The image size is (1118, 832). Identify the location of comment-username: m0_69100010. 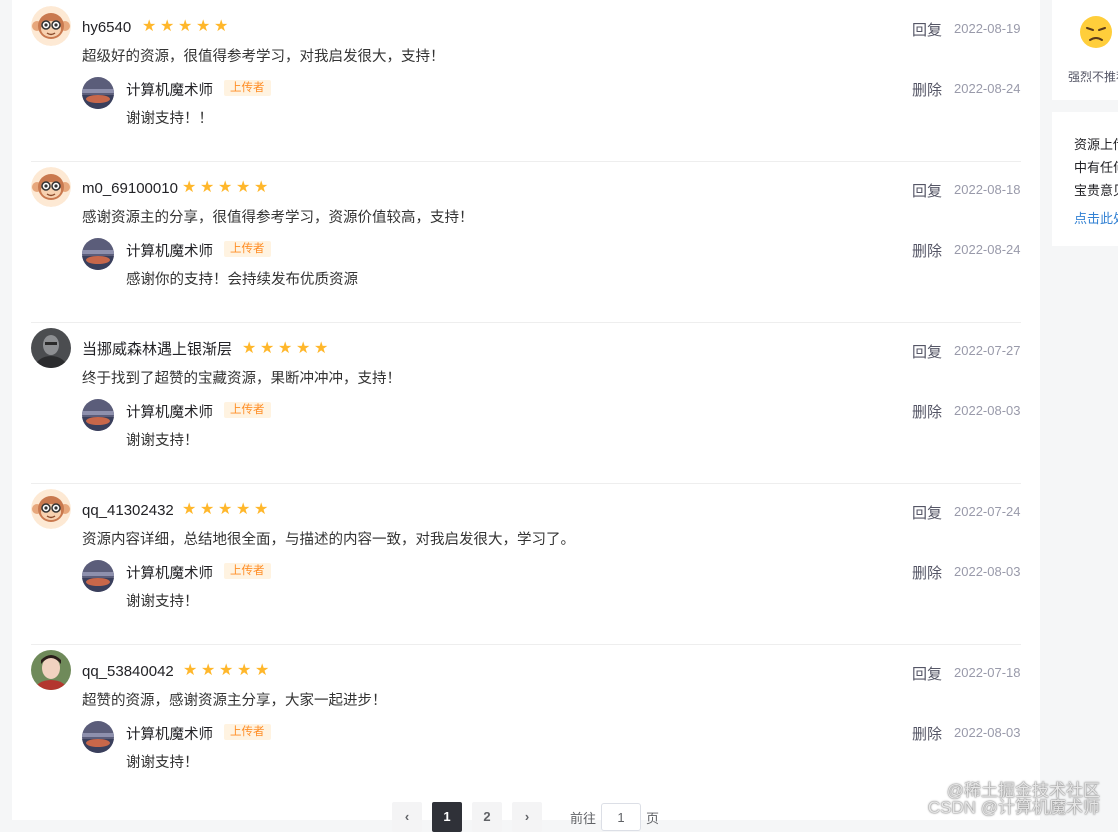
(130, 189).